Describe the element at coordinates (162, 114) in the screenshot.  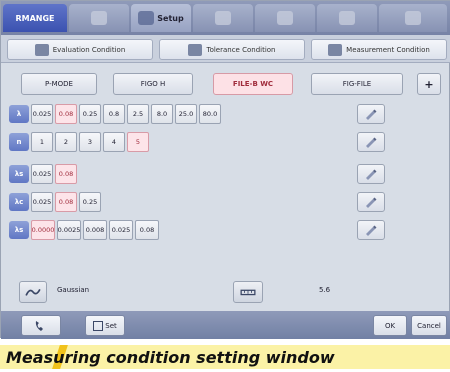
I see `row1-cell-6: 8.0` at that location.